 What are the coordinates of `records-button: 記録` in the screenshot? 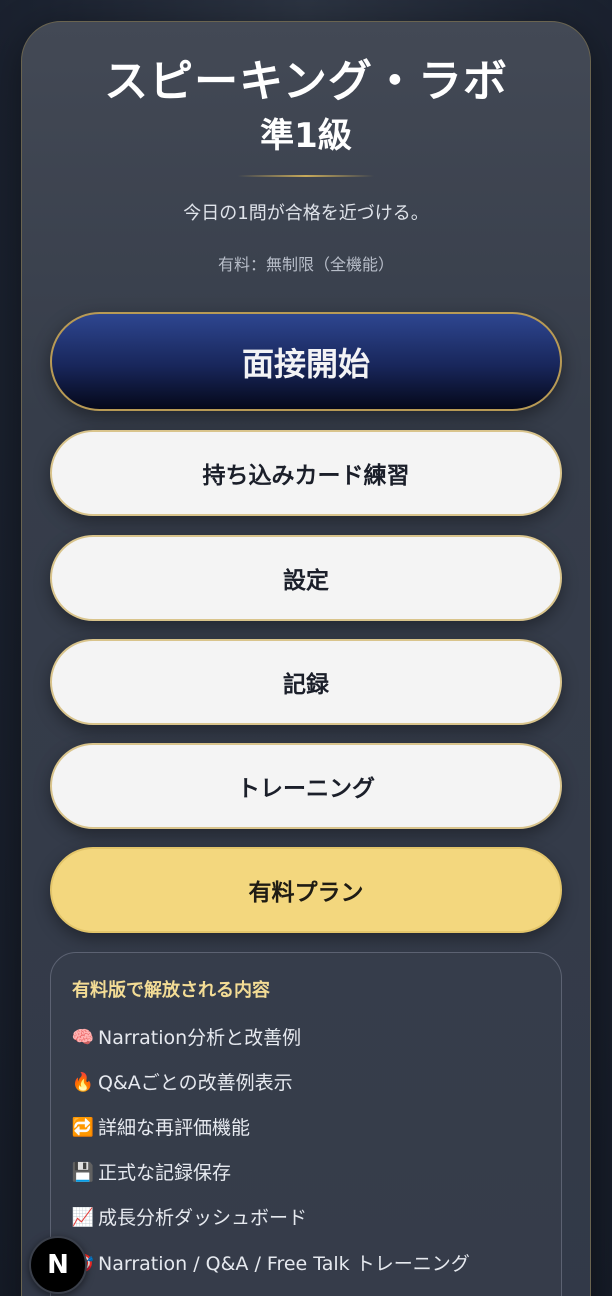 It's located at (306, 682).